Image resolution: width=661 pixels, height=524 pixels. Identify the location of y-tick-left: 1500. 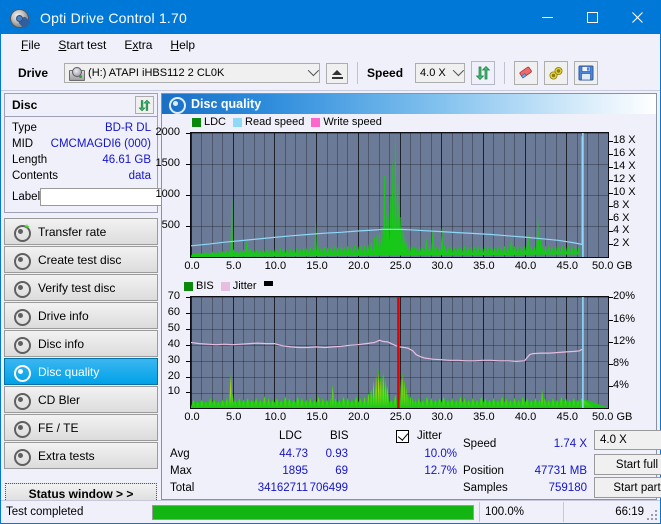
(167, 163).